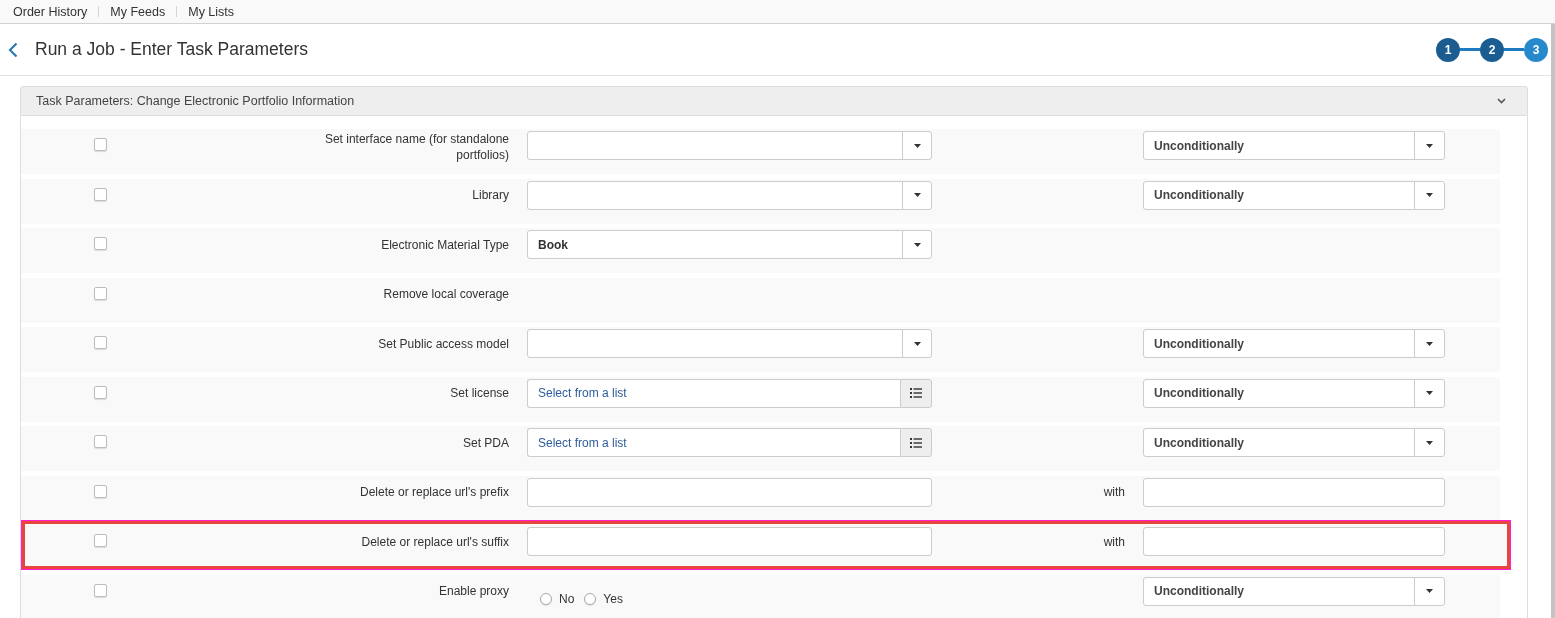 The height and width of the screenshot is (618, 1555). What do you see at coordinates (50, 11) in the screenshot?
I see `nav-link: Order History` at bounding box center [50, 11].